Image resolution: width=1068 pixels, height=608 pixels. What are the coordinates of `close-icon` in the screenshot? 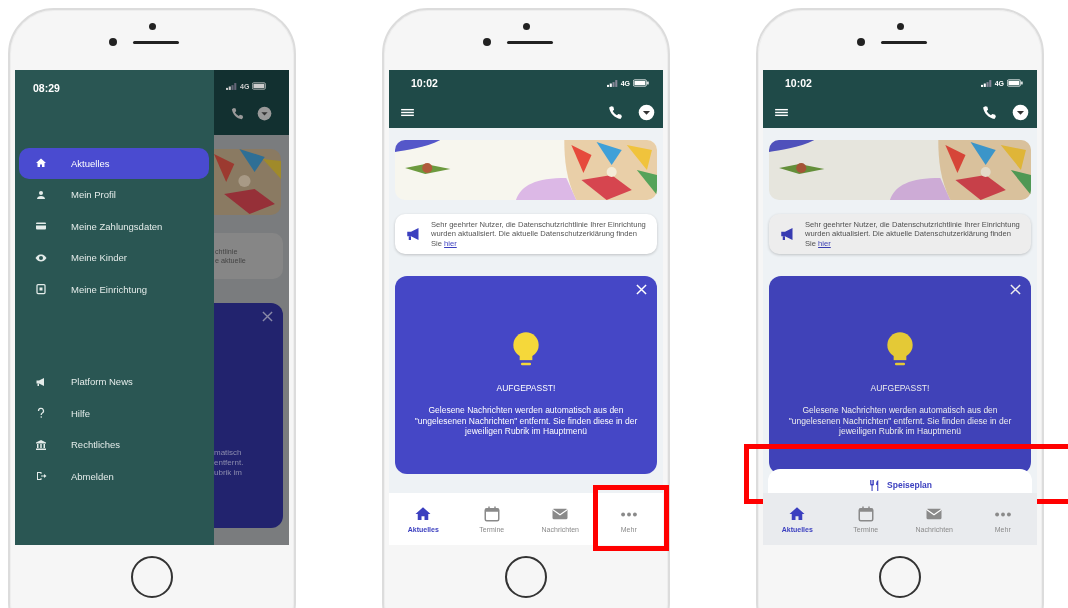 It's located at (267, 316).